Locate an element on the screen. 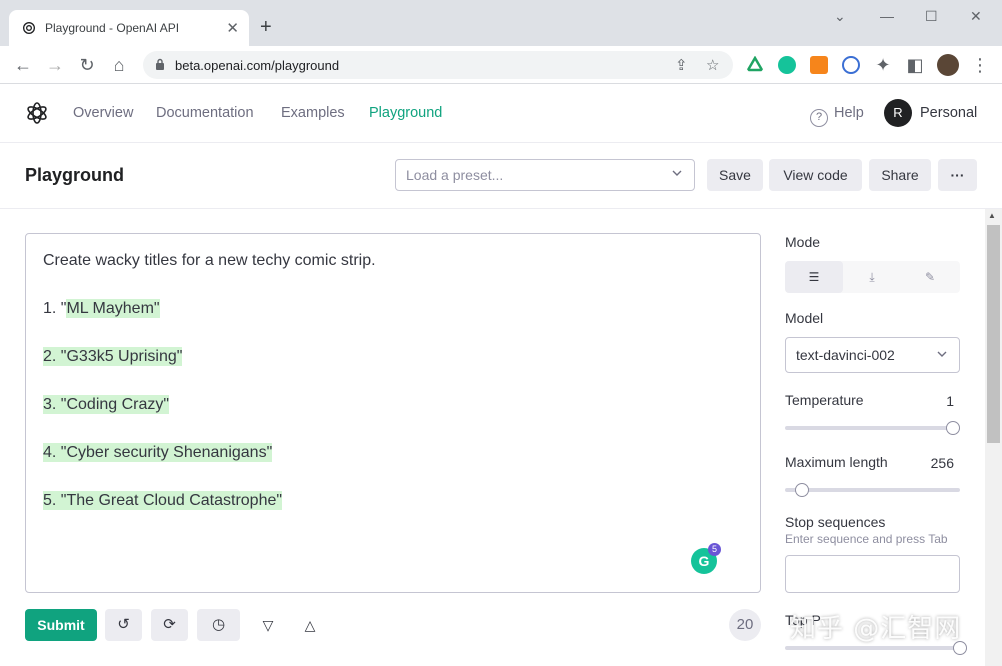 Image resolution: width=1002 pixels, height=666 pixels. profile-avatar is located at coordinates (948, 65).